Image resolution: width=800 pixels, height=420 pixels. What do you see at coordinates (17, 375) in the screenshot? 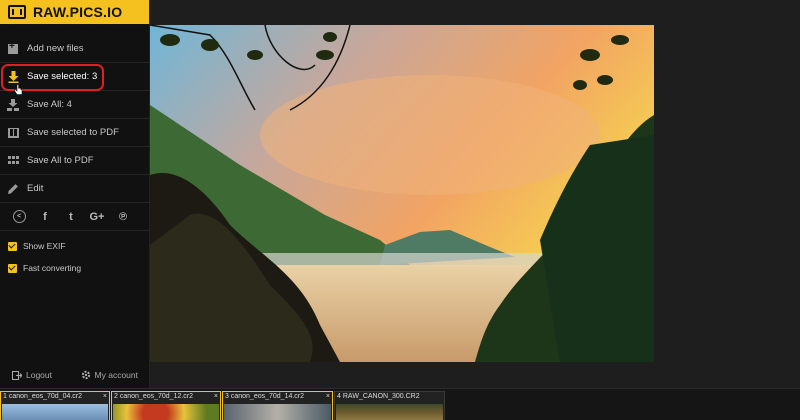
I see `logout-icon` at bounding box center [17, 375].